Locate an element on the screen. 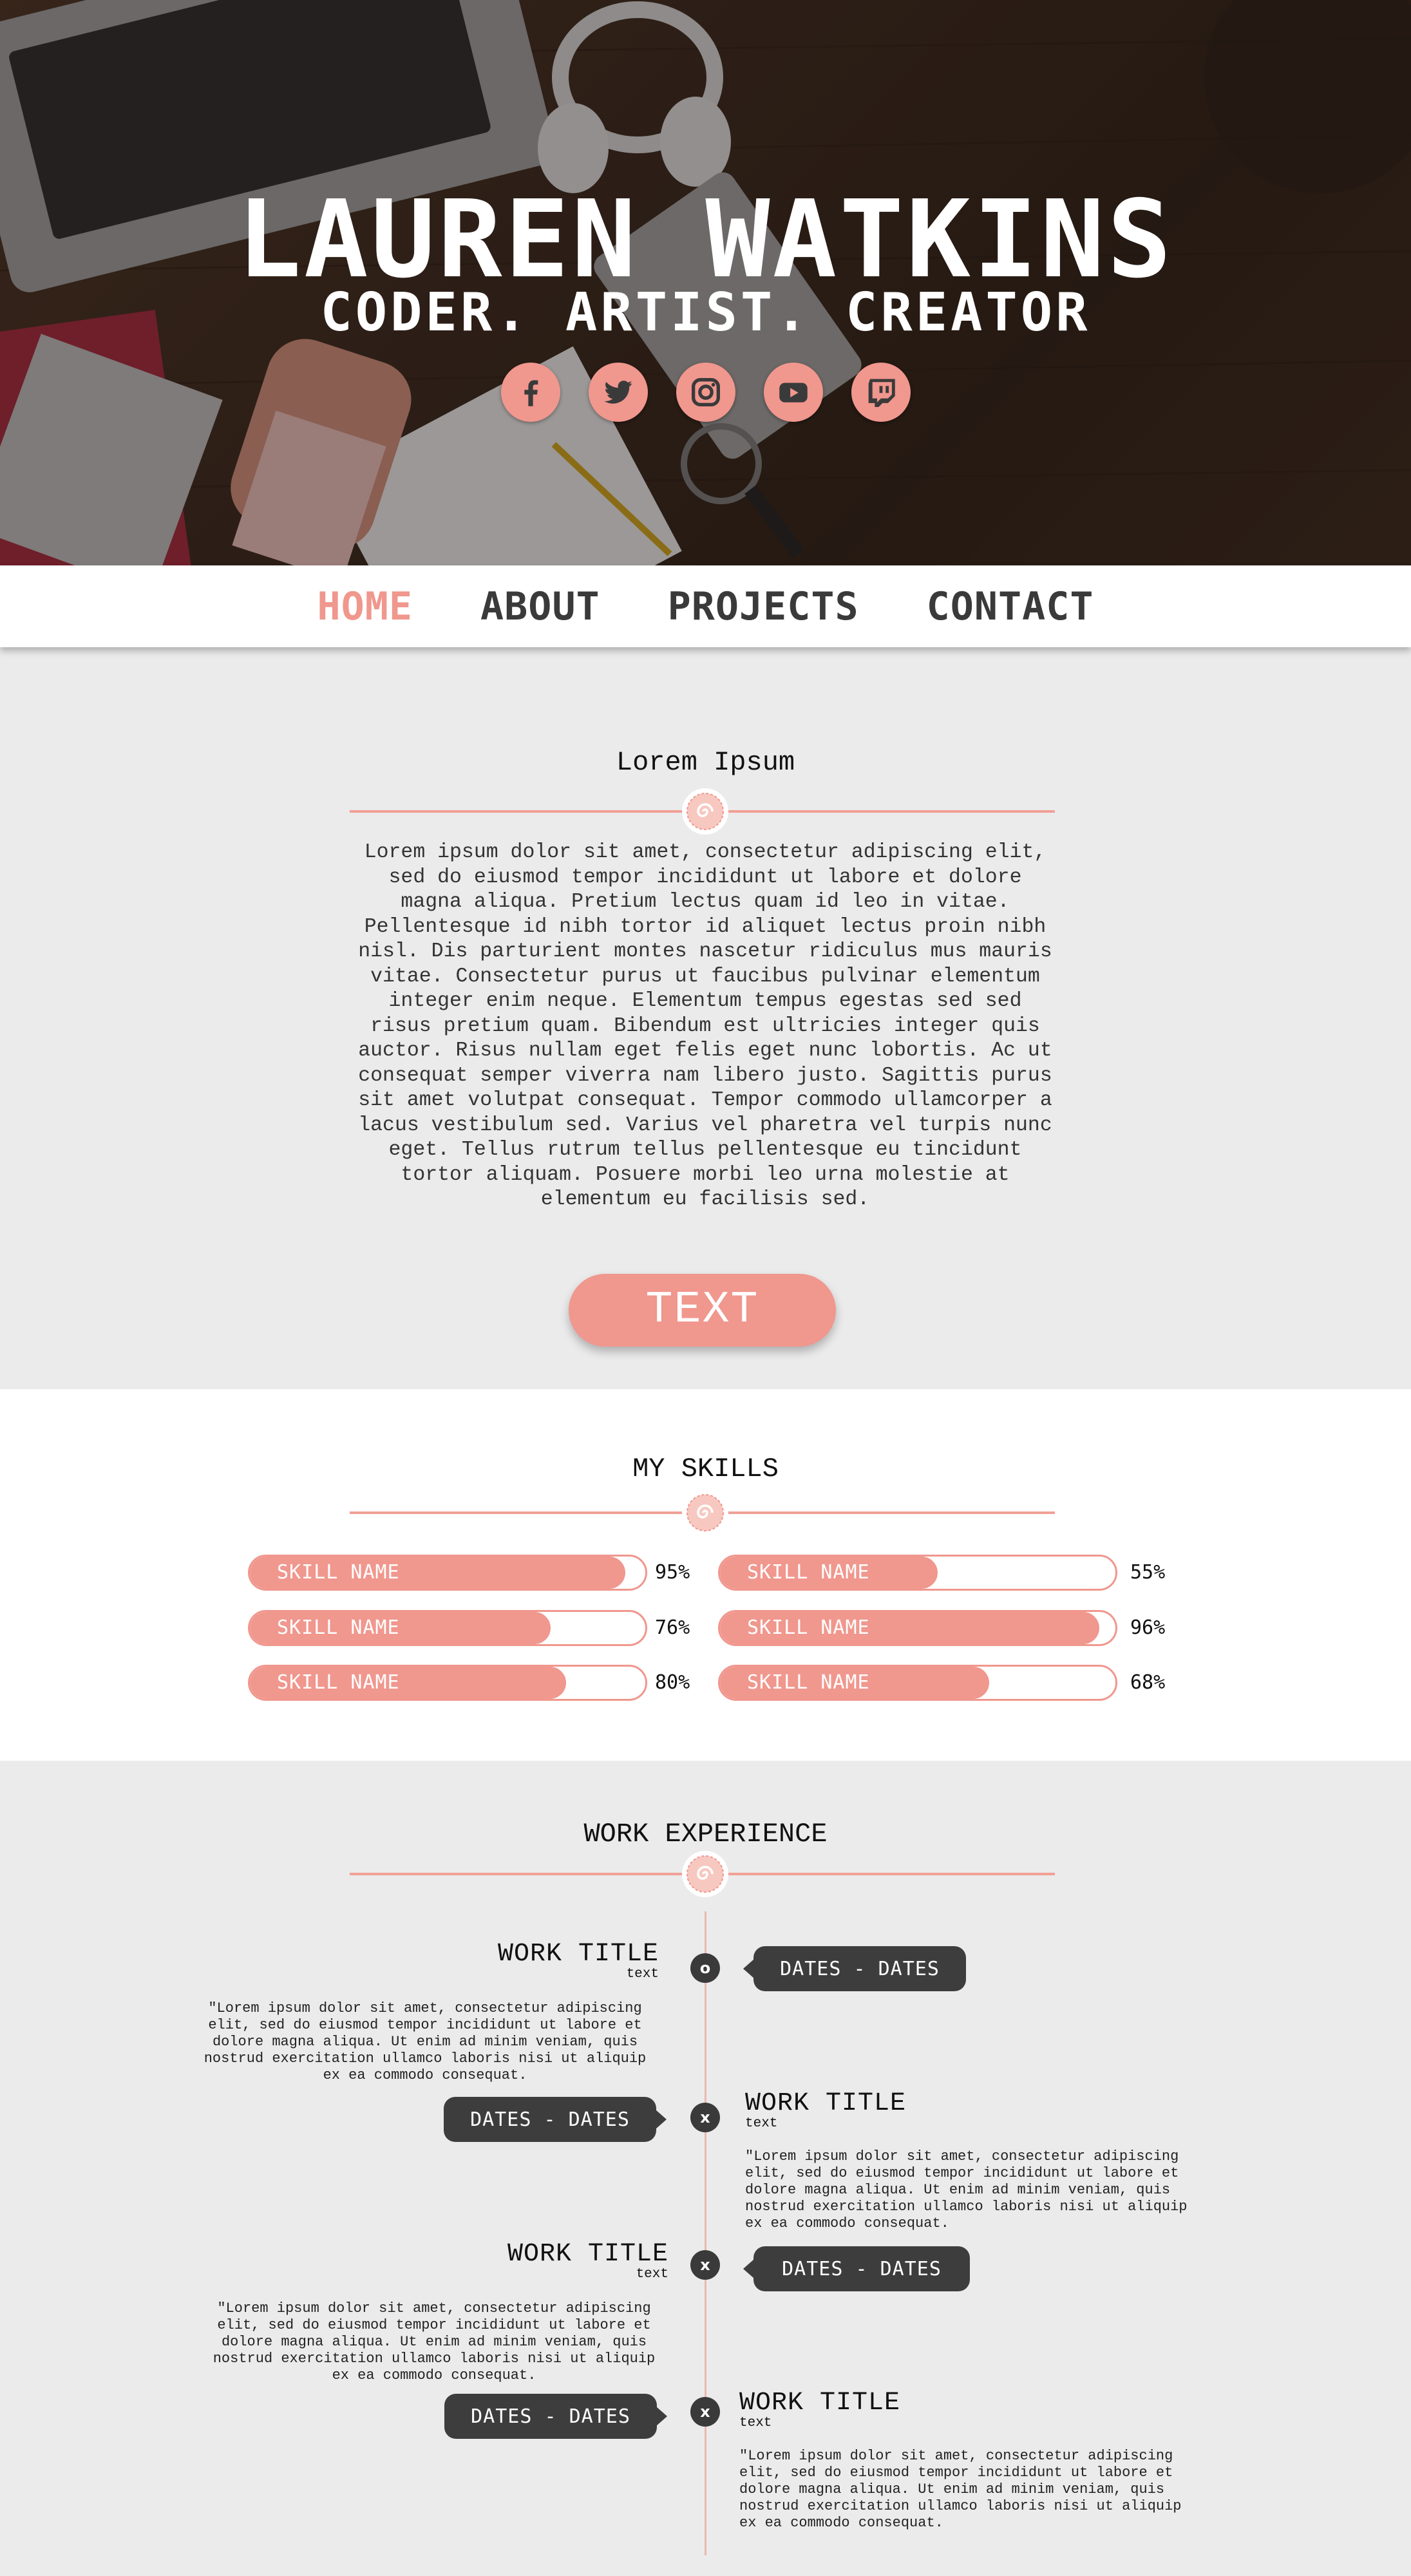 This screenshot has width=1411, height=2576. skills-heading: MY SKILLS is located at coordinates (705, 1469).